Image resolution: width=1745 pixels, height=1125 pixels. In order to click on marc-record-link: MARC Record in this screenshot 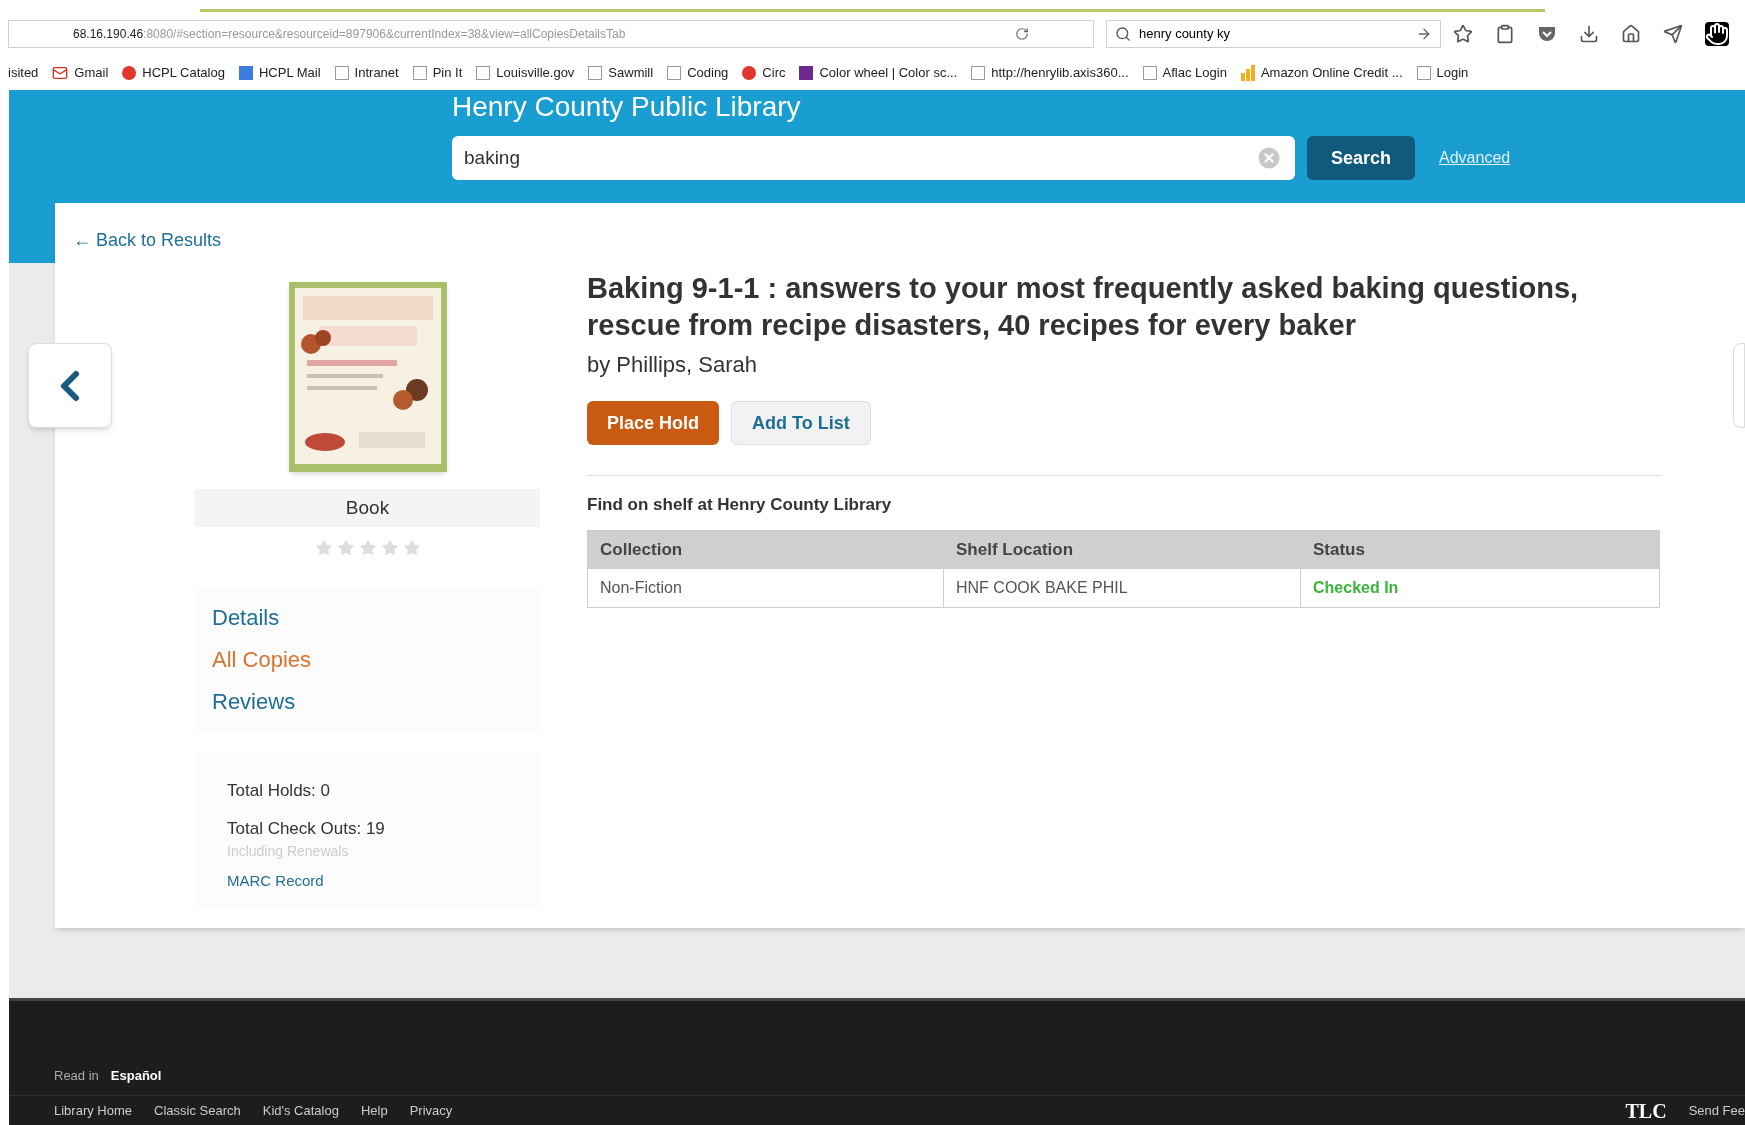, I will do `click(275, 881)`.